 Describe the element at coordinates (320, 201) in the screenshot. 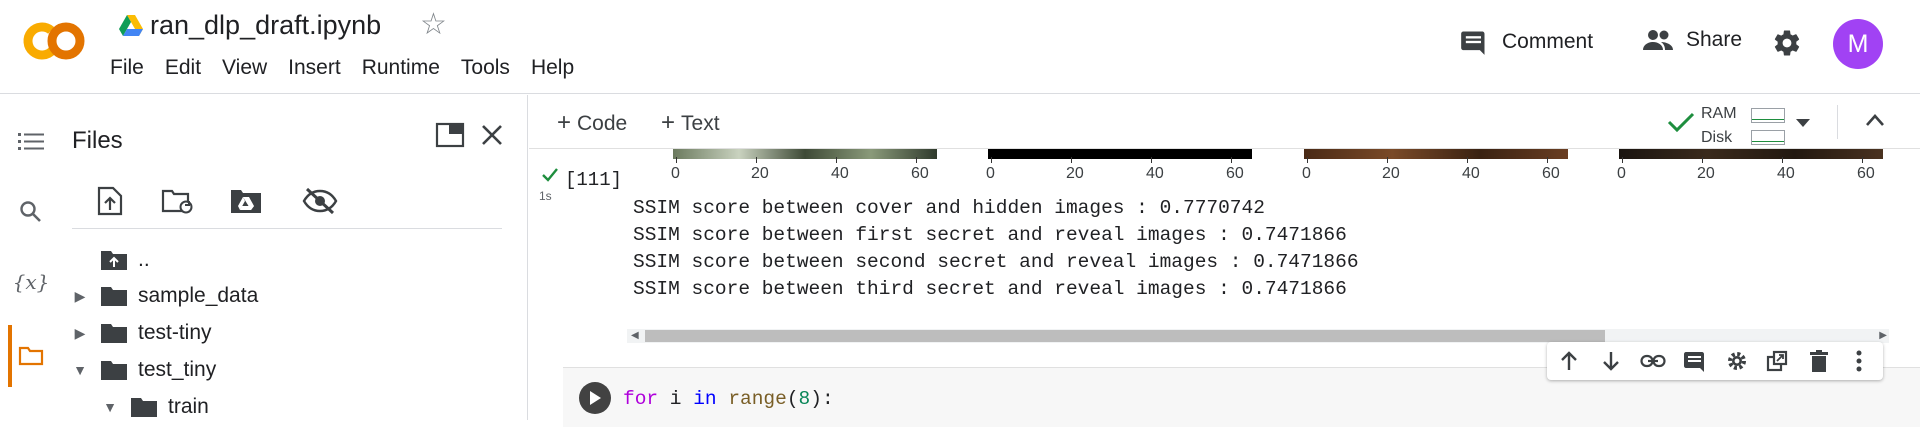

I see `hidden-files-icon` at that location.